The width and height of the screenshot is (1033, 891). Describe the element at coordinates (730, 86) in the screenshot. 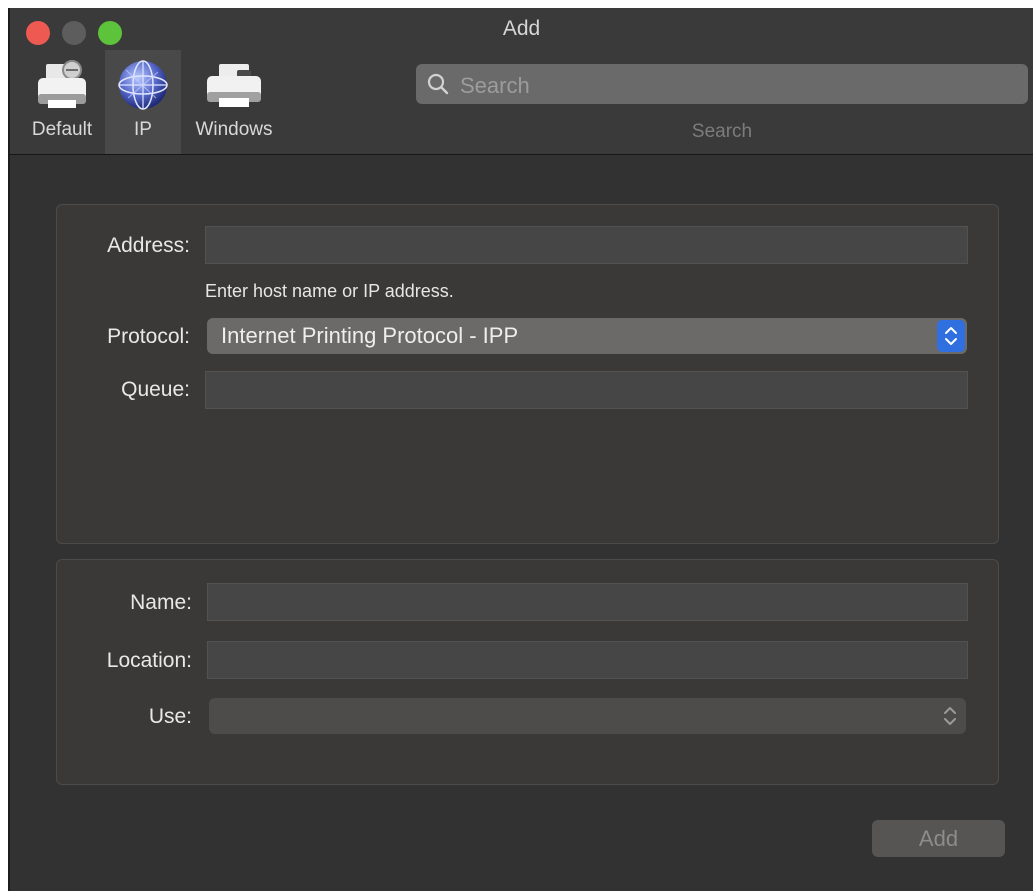

I see `search-input` at that location.